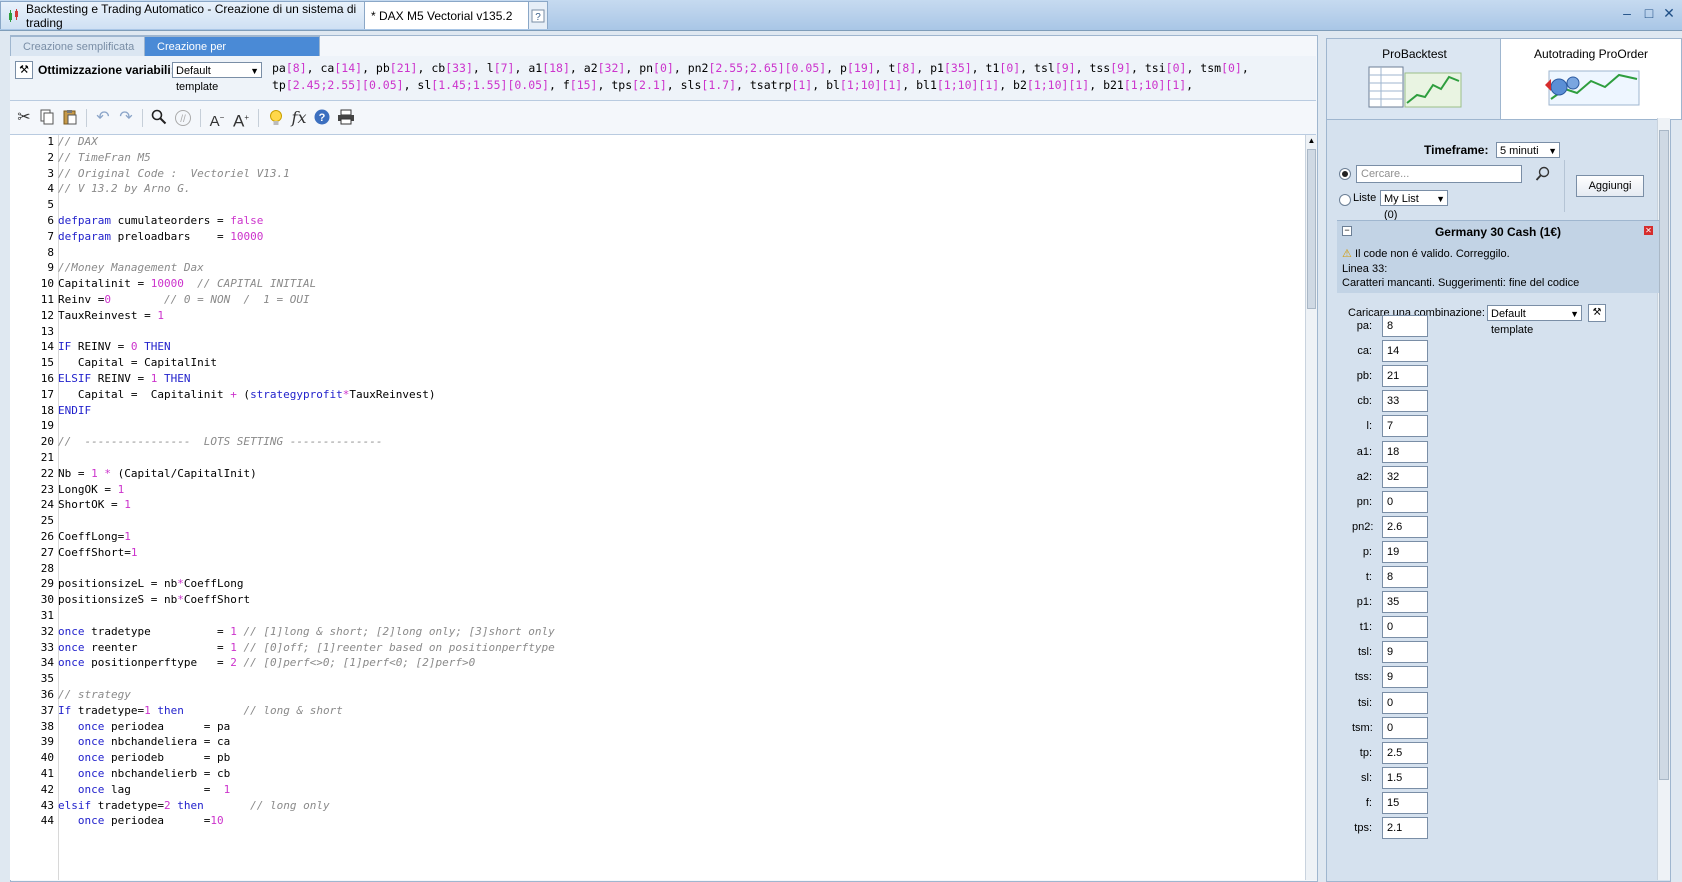  Describe the element at coordinates (1405, 401) in the screenshot. I see `param-value-input: 33` at that location.